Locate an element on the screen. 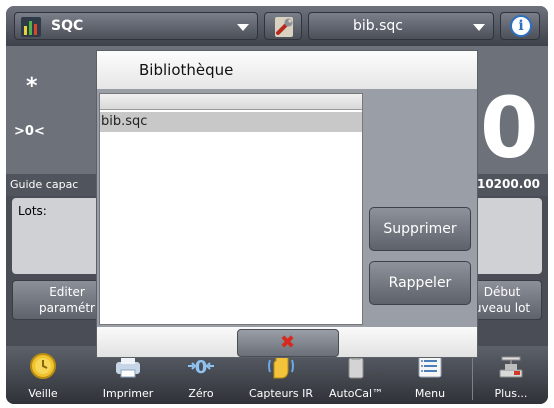  tools-button is located at coordinates (283, 26).